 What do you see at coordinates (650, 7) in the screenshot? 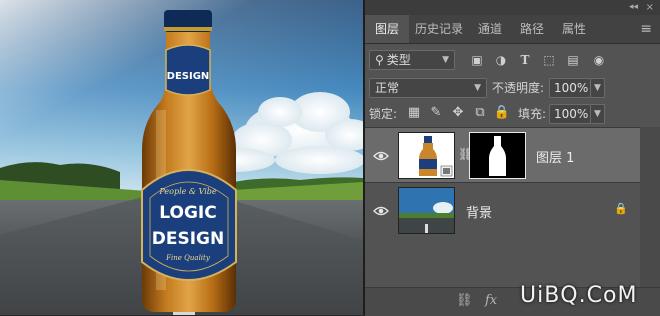
I see `close-panel-icon: ×` at bounding box center [650, 7].